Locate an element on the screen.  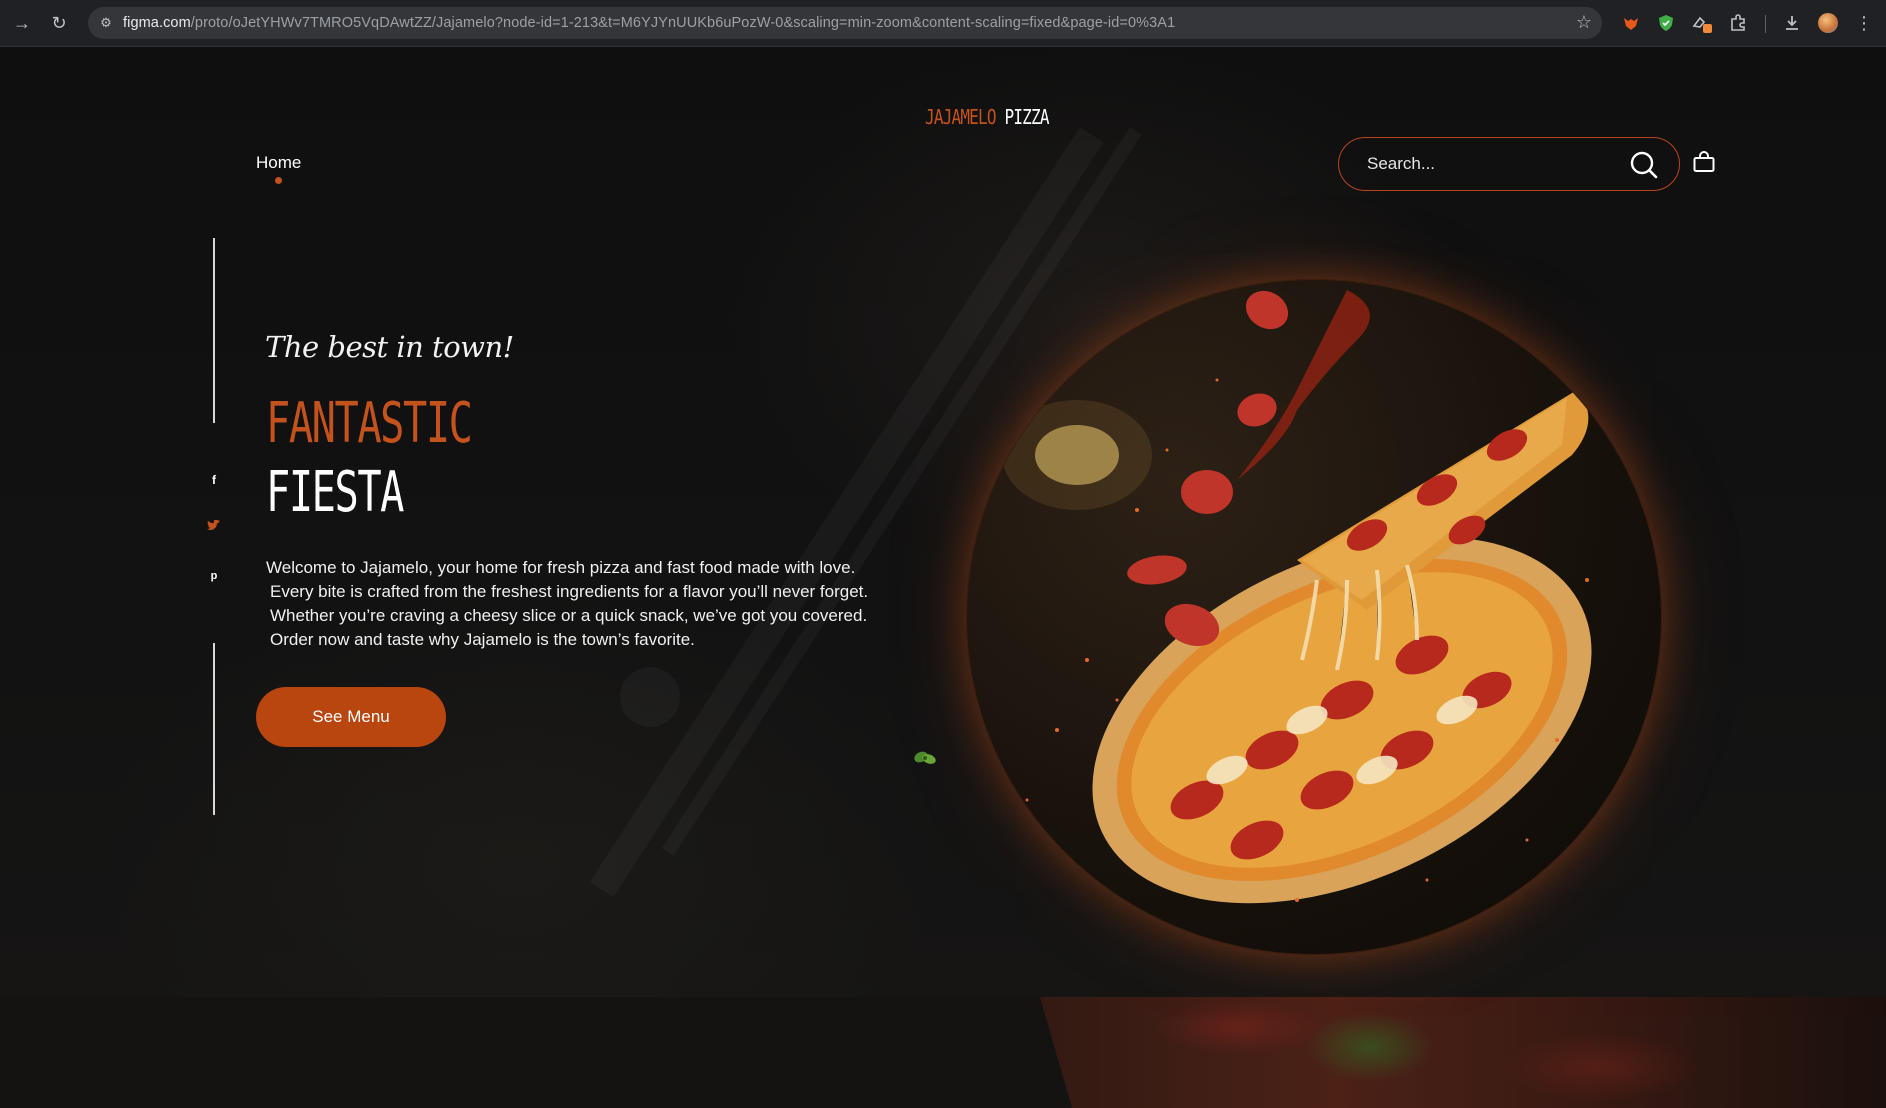
site-info-icon: ⚙ is located at coordinates (106, 23).